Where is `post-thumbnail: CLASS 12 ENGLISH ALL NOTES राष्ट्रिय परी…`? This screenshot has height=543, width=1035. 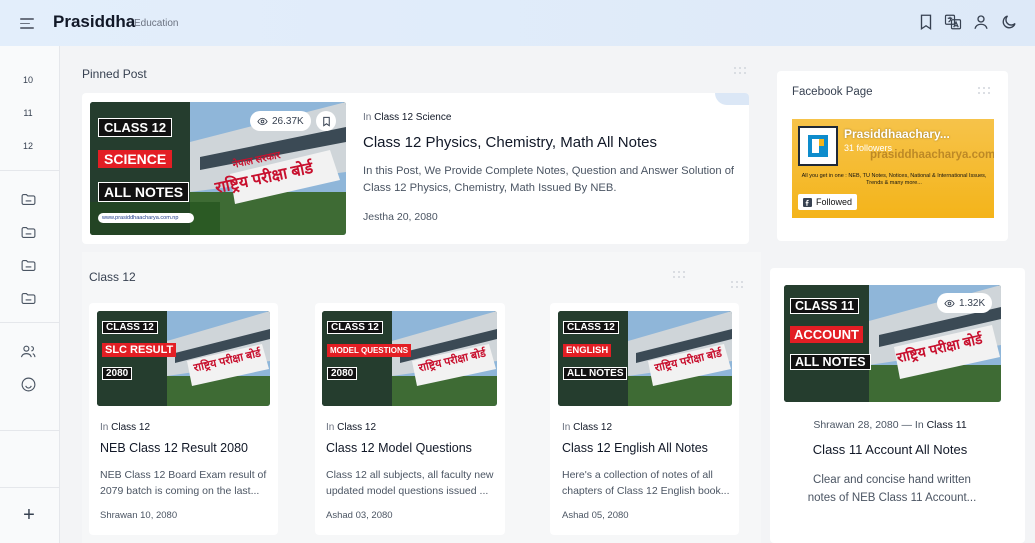
post-thumbnail: CLASS 12 ENGLISH ALL NOTES राष्ट्रिय परी… is located at coordinates (645, 358).